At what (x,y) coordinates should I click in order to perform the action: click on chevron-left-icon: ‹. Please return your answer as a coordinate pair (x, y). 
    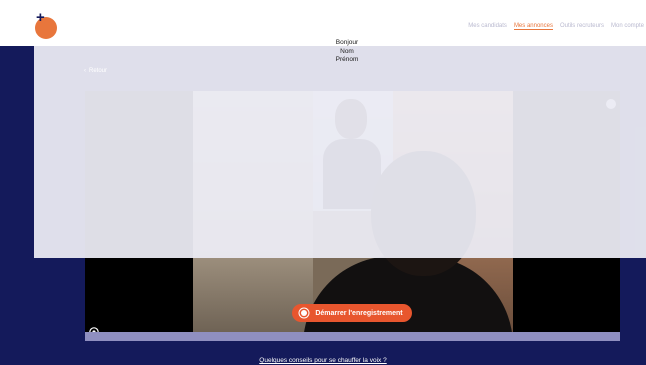
    Looking at the image, I should click on (85, 71).